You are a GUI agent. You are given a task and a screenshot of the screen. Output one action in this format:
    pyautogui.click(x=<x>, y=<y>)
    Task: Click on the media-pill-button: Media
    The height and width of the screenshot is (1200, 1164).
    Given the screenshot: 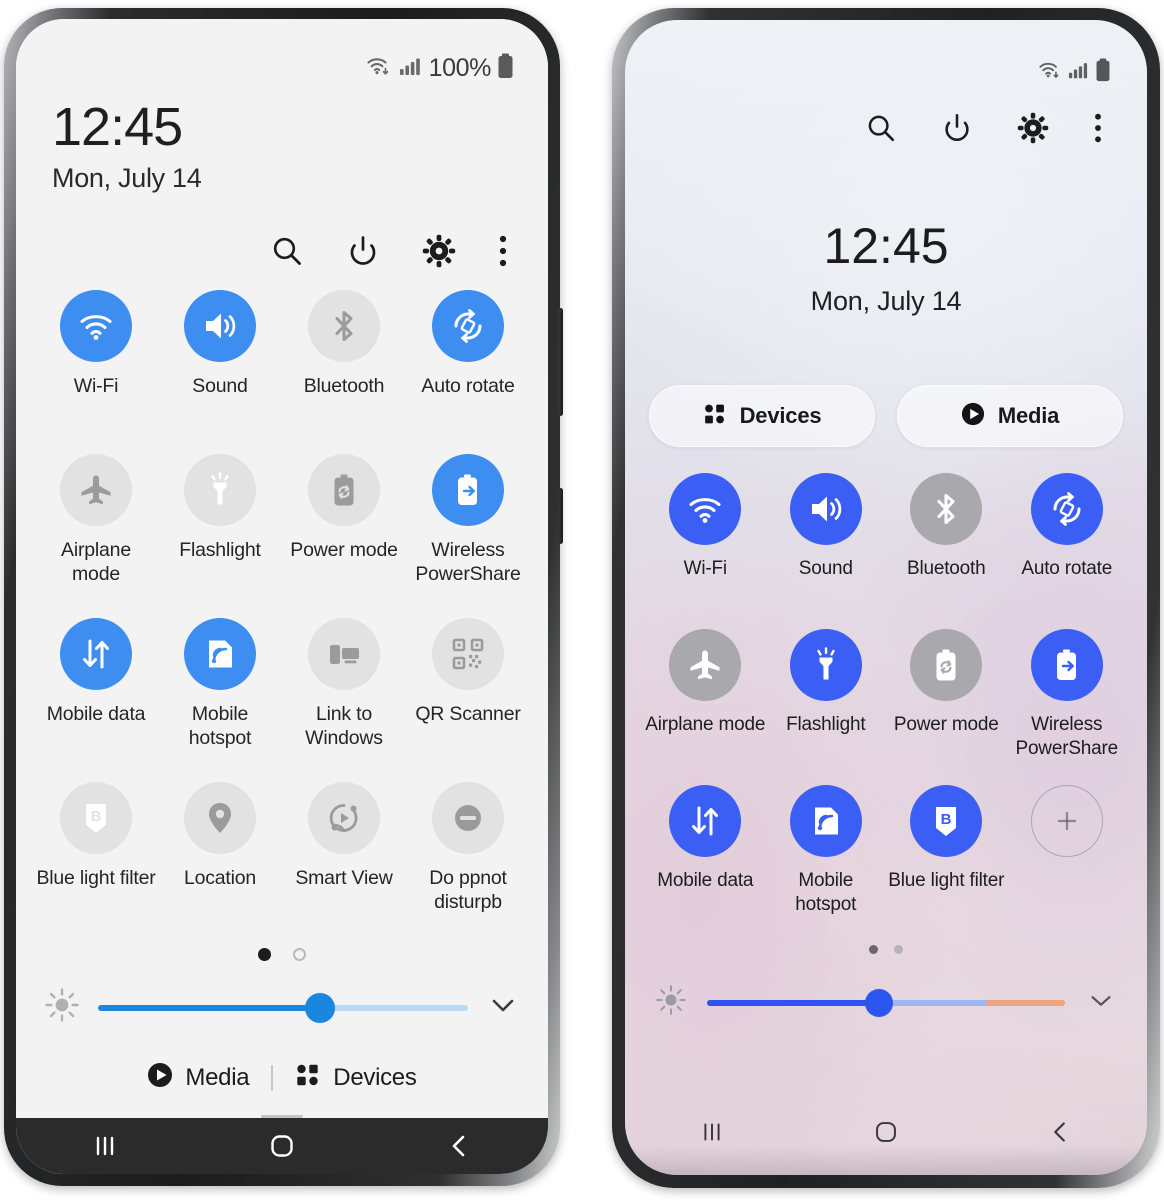 What is the action you would take?
    pyautogui.click(x=1010, y=416)
    